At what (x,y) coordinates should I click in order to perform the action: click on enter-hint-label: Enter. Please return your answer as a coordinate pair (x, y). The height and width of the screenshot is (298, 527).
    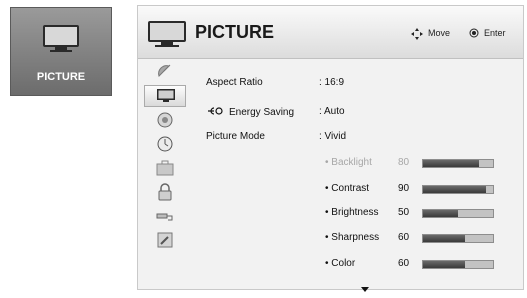
    Looking at the image, I should click on (495, 33).